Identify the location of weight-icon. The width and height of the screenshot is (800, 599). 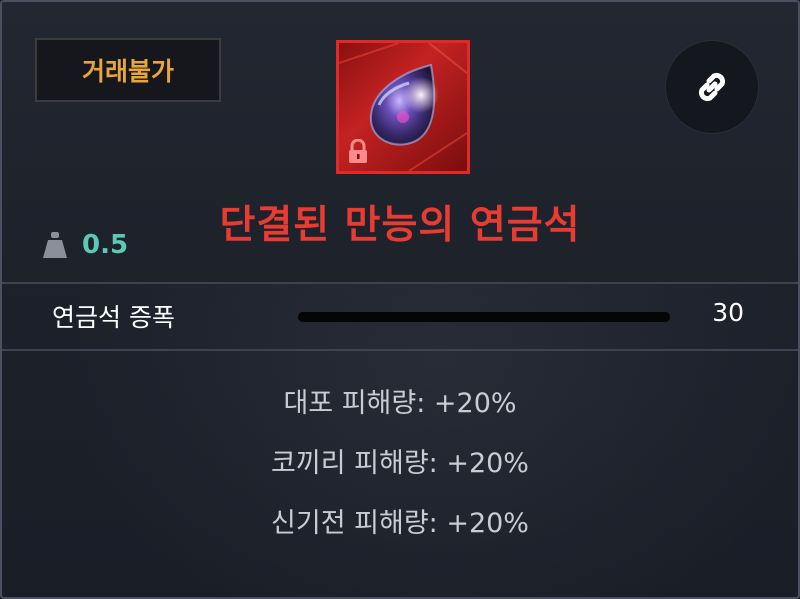
(55, 245).